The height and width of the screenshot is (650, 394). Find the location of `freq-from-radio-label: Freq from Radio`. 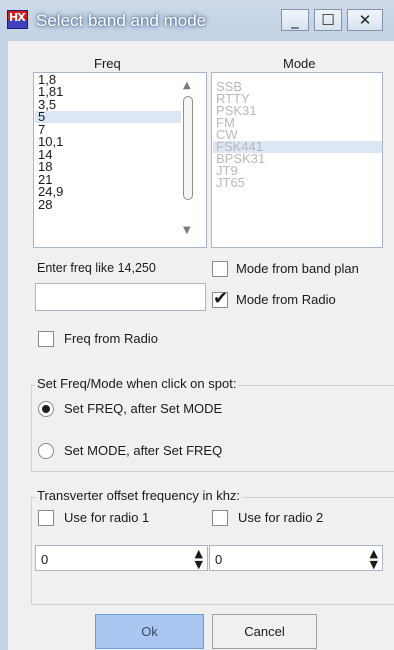

freq-from-radio-label: Freq from Radio is located at coordinates (111, 338).